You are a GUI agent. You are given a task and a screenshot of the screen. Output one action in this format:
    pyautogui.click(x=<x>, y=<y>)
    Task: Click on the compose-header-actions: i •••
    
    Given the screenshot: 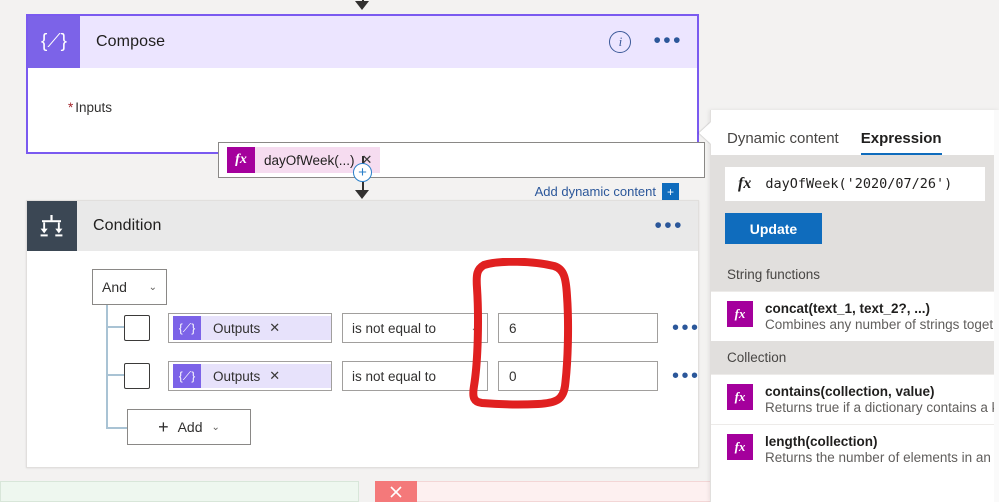 What is the action you would take?
    pyautogui.click(x=646, y=42)
    